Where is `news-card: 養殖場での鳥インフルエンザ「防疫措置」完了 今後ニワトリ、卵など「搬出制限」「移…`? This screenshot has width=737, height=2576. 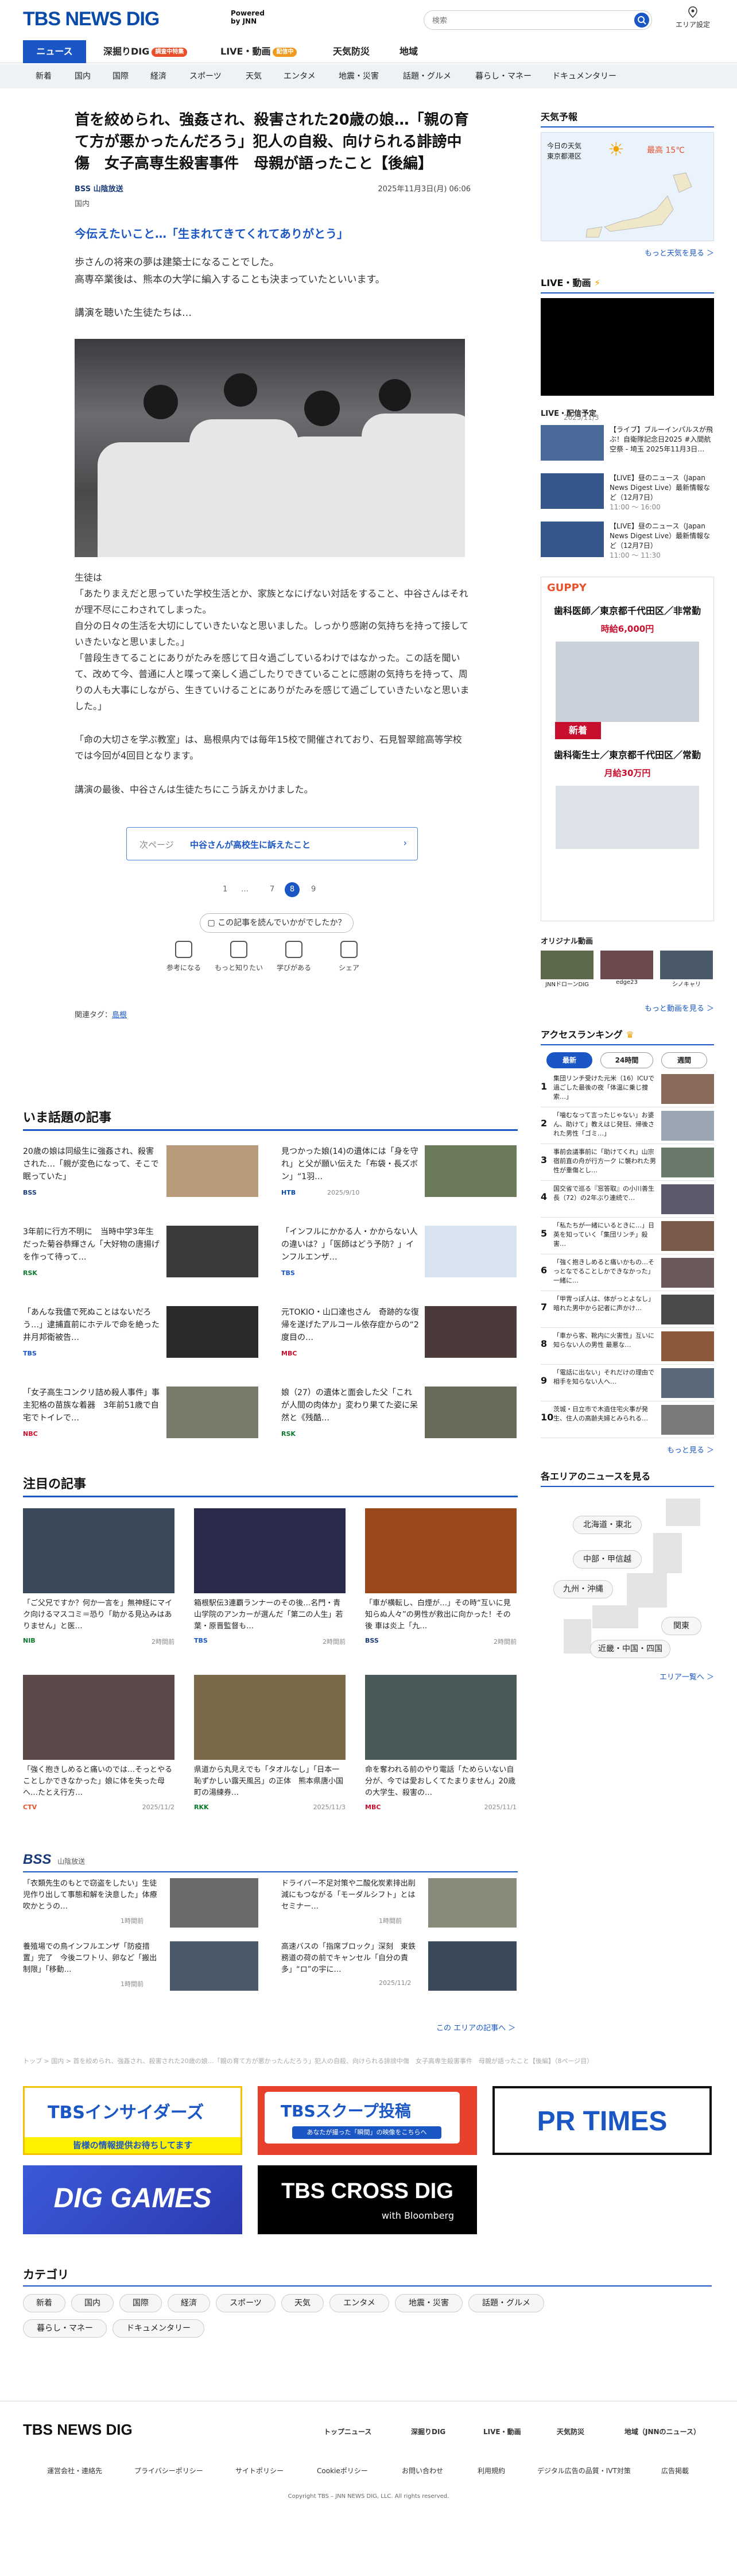 news-card: 養殖場での鳥インフルエンザ「防疫措置」完了 今後ニワトリ、卵など「搬出制限」「移… is located at coordinates (143, 1970).